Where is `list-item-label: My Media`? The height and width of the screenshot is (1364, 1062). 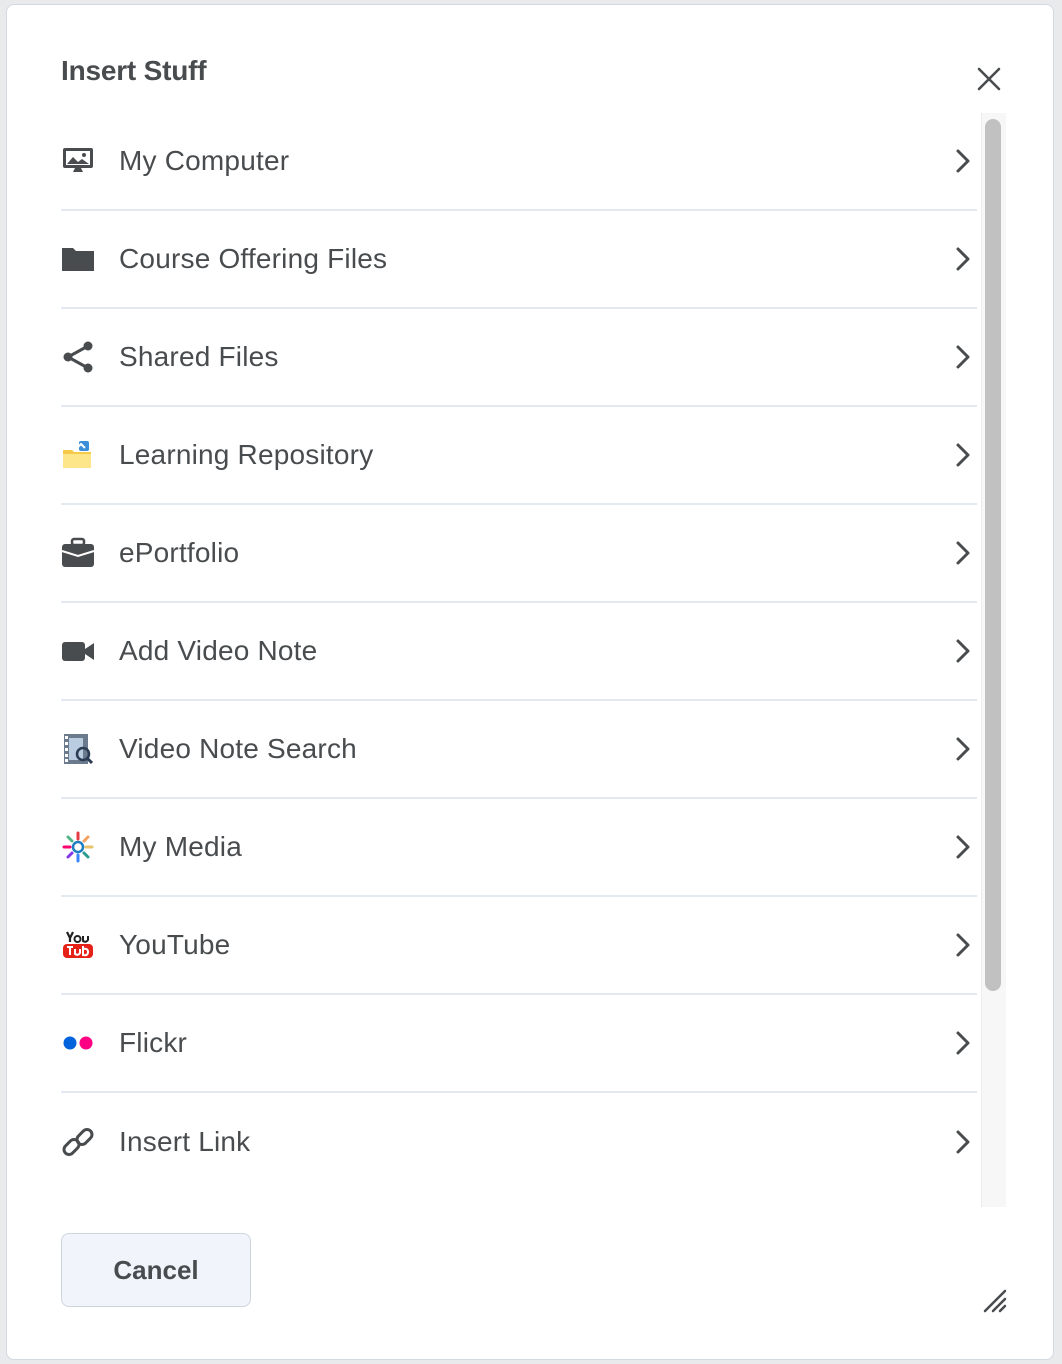 list-item-label: My Media is located at coordinates (180, 846).